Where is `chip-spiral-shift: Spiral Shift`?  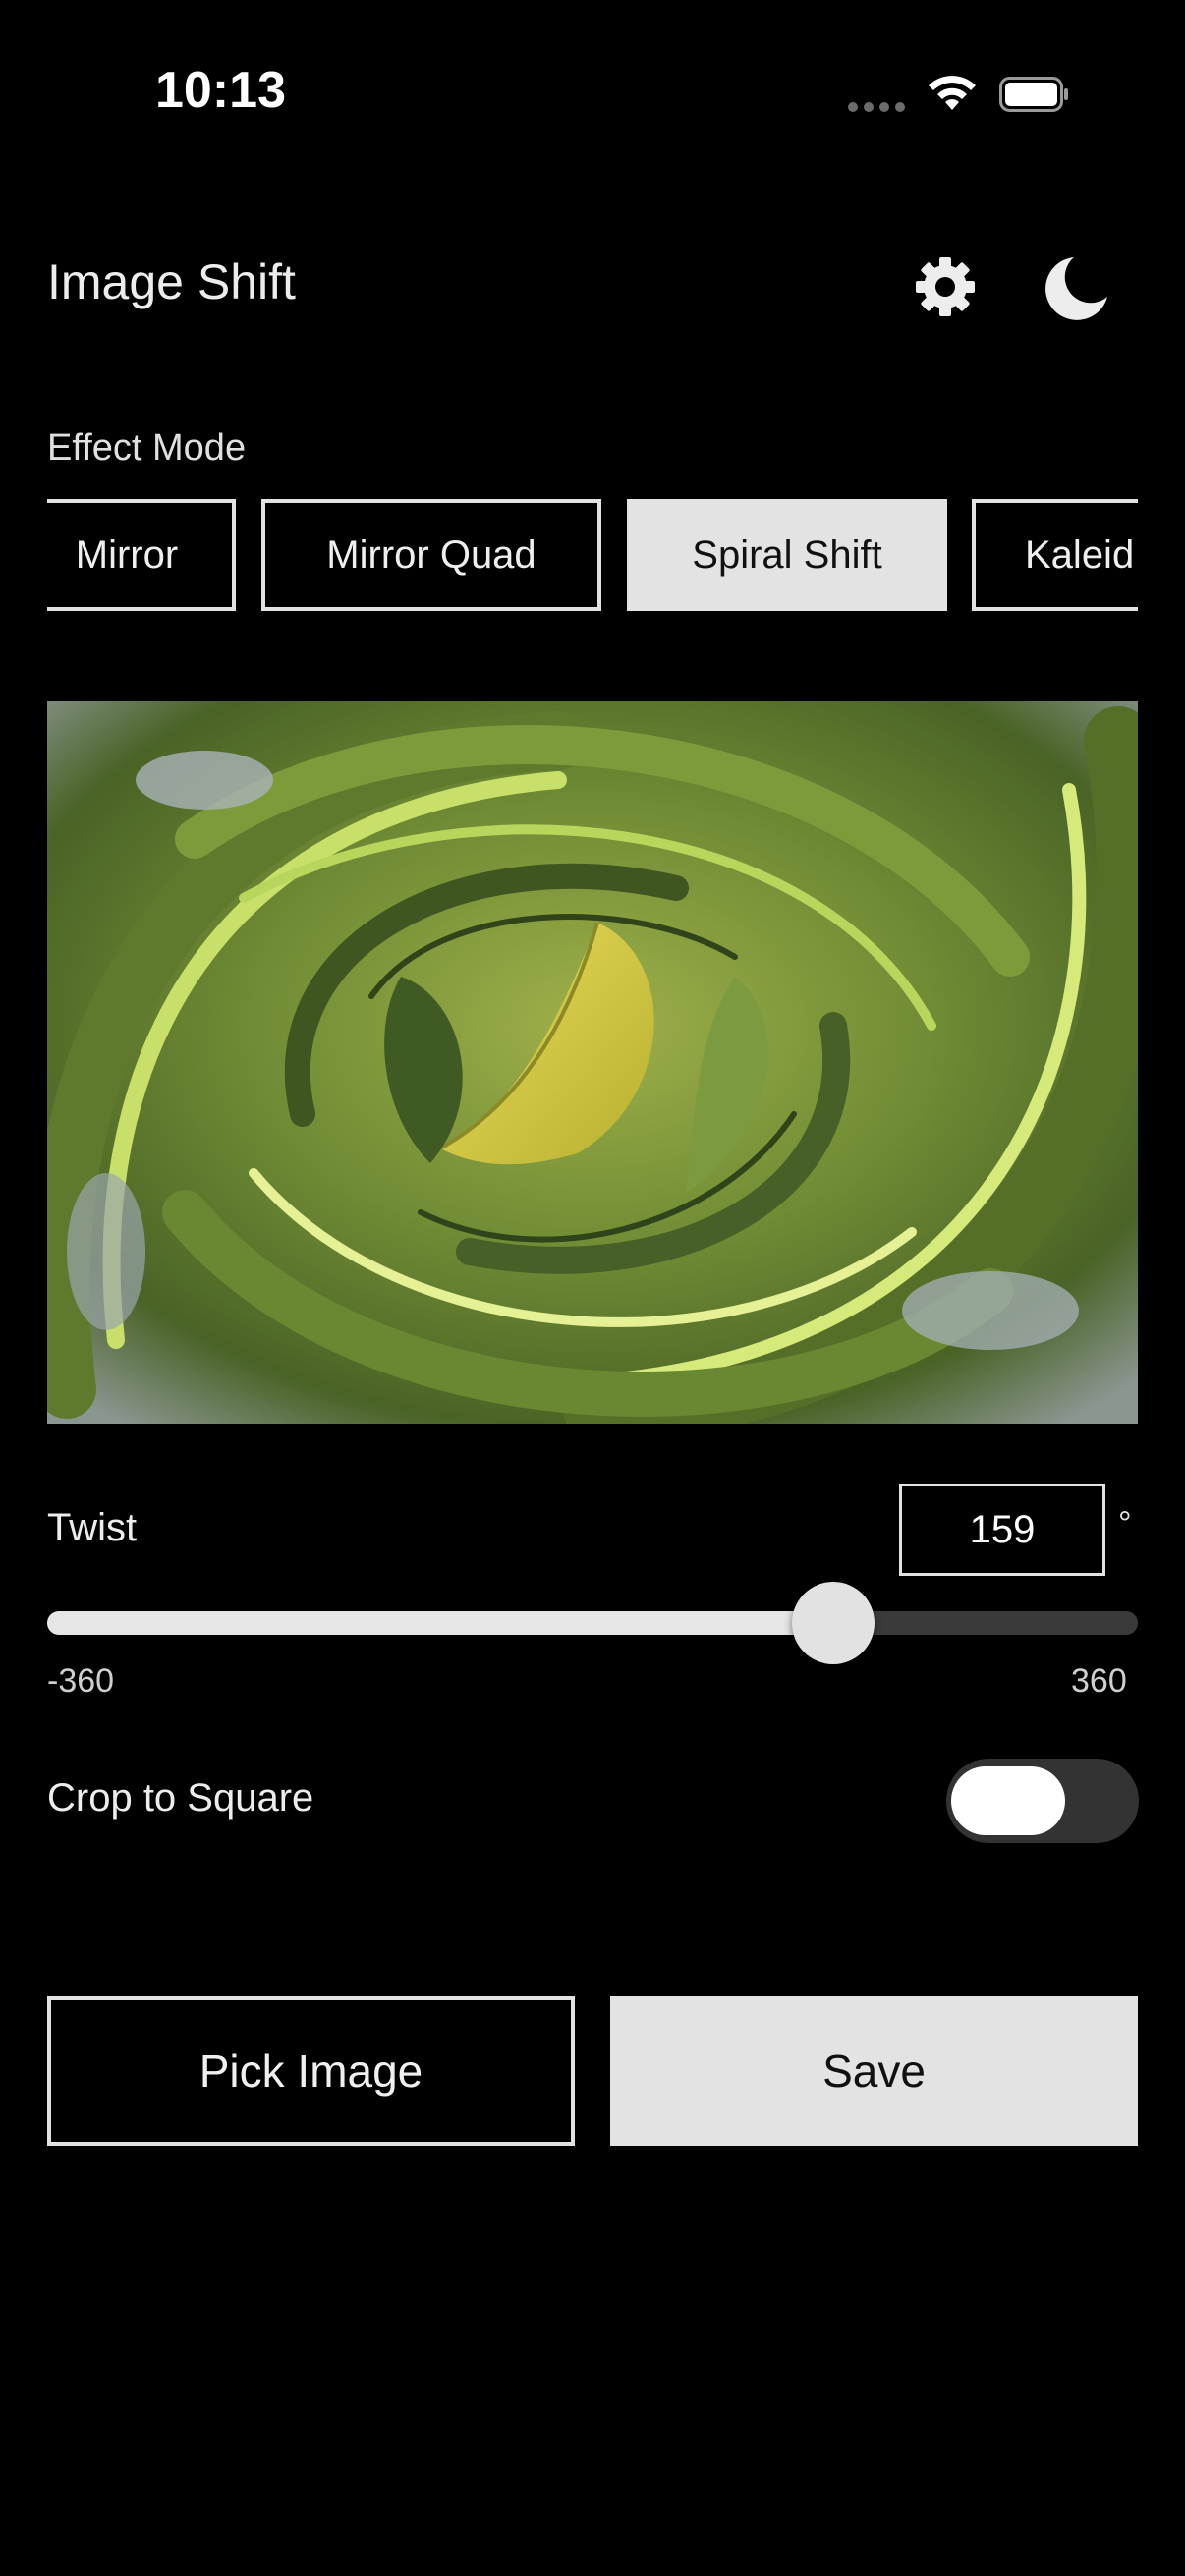
chip-spiral-shift: Spiral Shift is located at coordinates (787, 555).